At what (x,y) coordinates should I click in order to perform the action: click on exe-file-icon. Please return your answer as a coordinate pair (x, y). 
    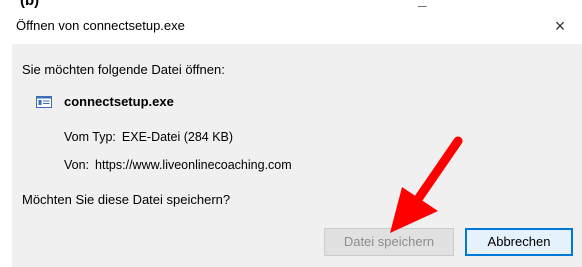
    Looking at the image, I should click on (44, 102).